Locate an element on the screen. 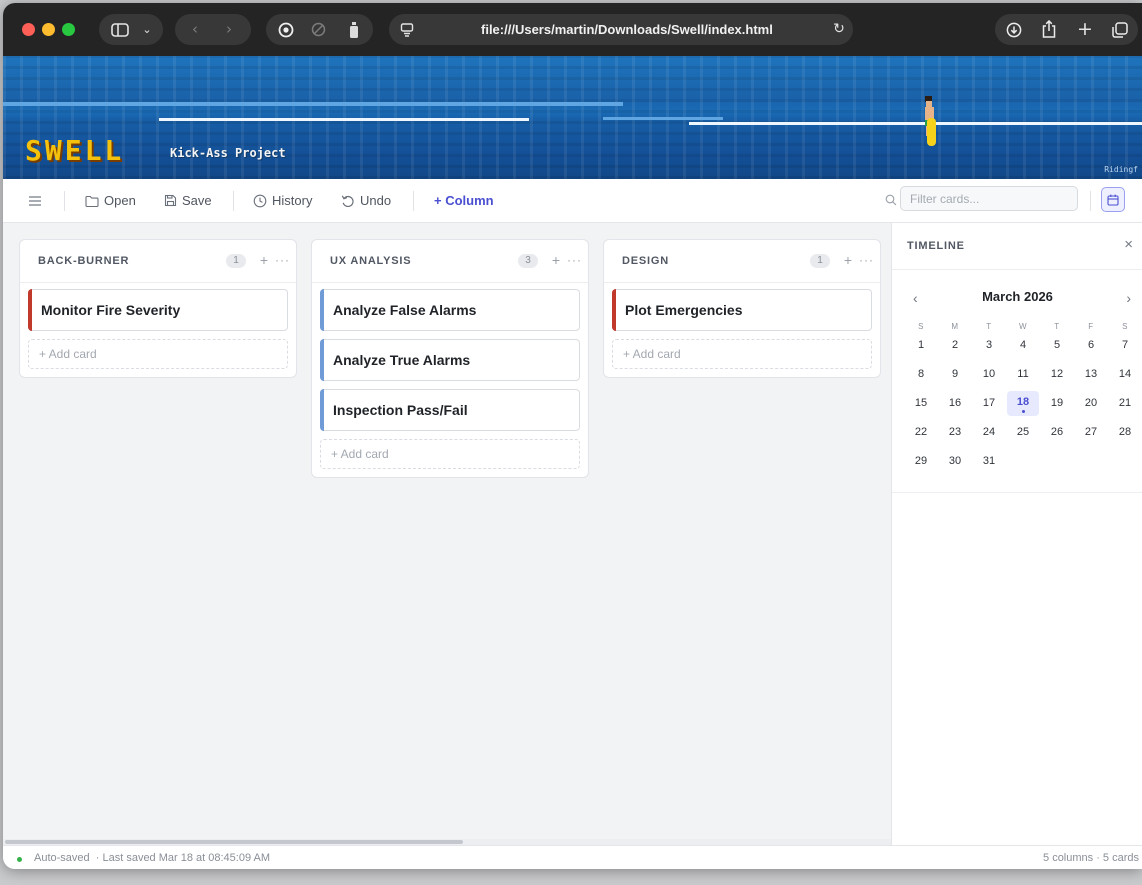 The image size is (1142, 885). column-title: UX ANALYSIS is located at coordinates (371, 261).